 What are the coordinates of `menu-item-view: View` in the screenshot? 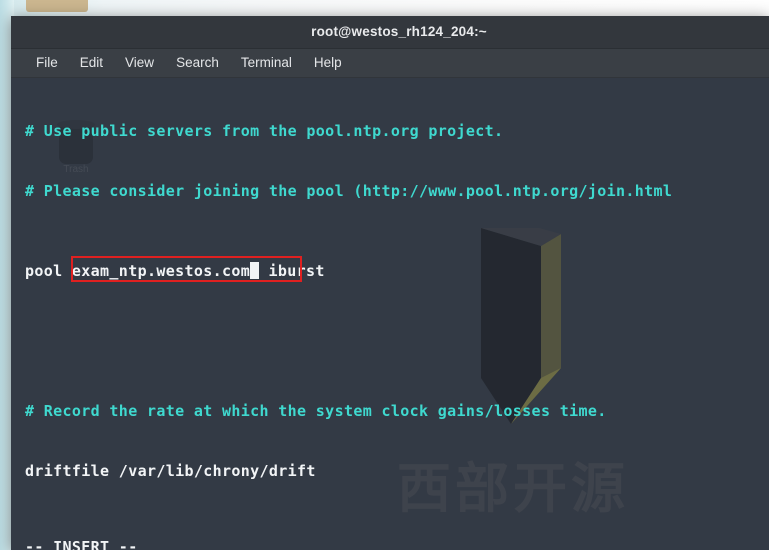 It's located at (139, 63).